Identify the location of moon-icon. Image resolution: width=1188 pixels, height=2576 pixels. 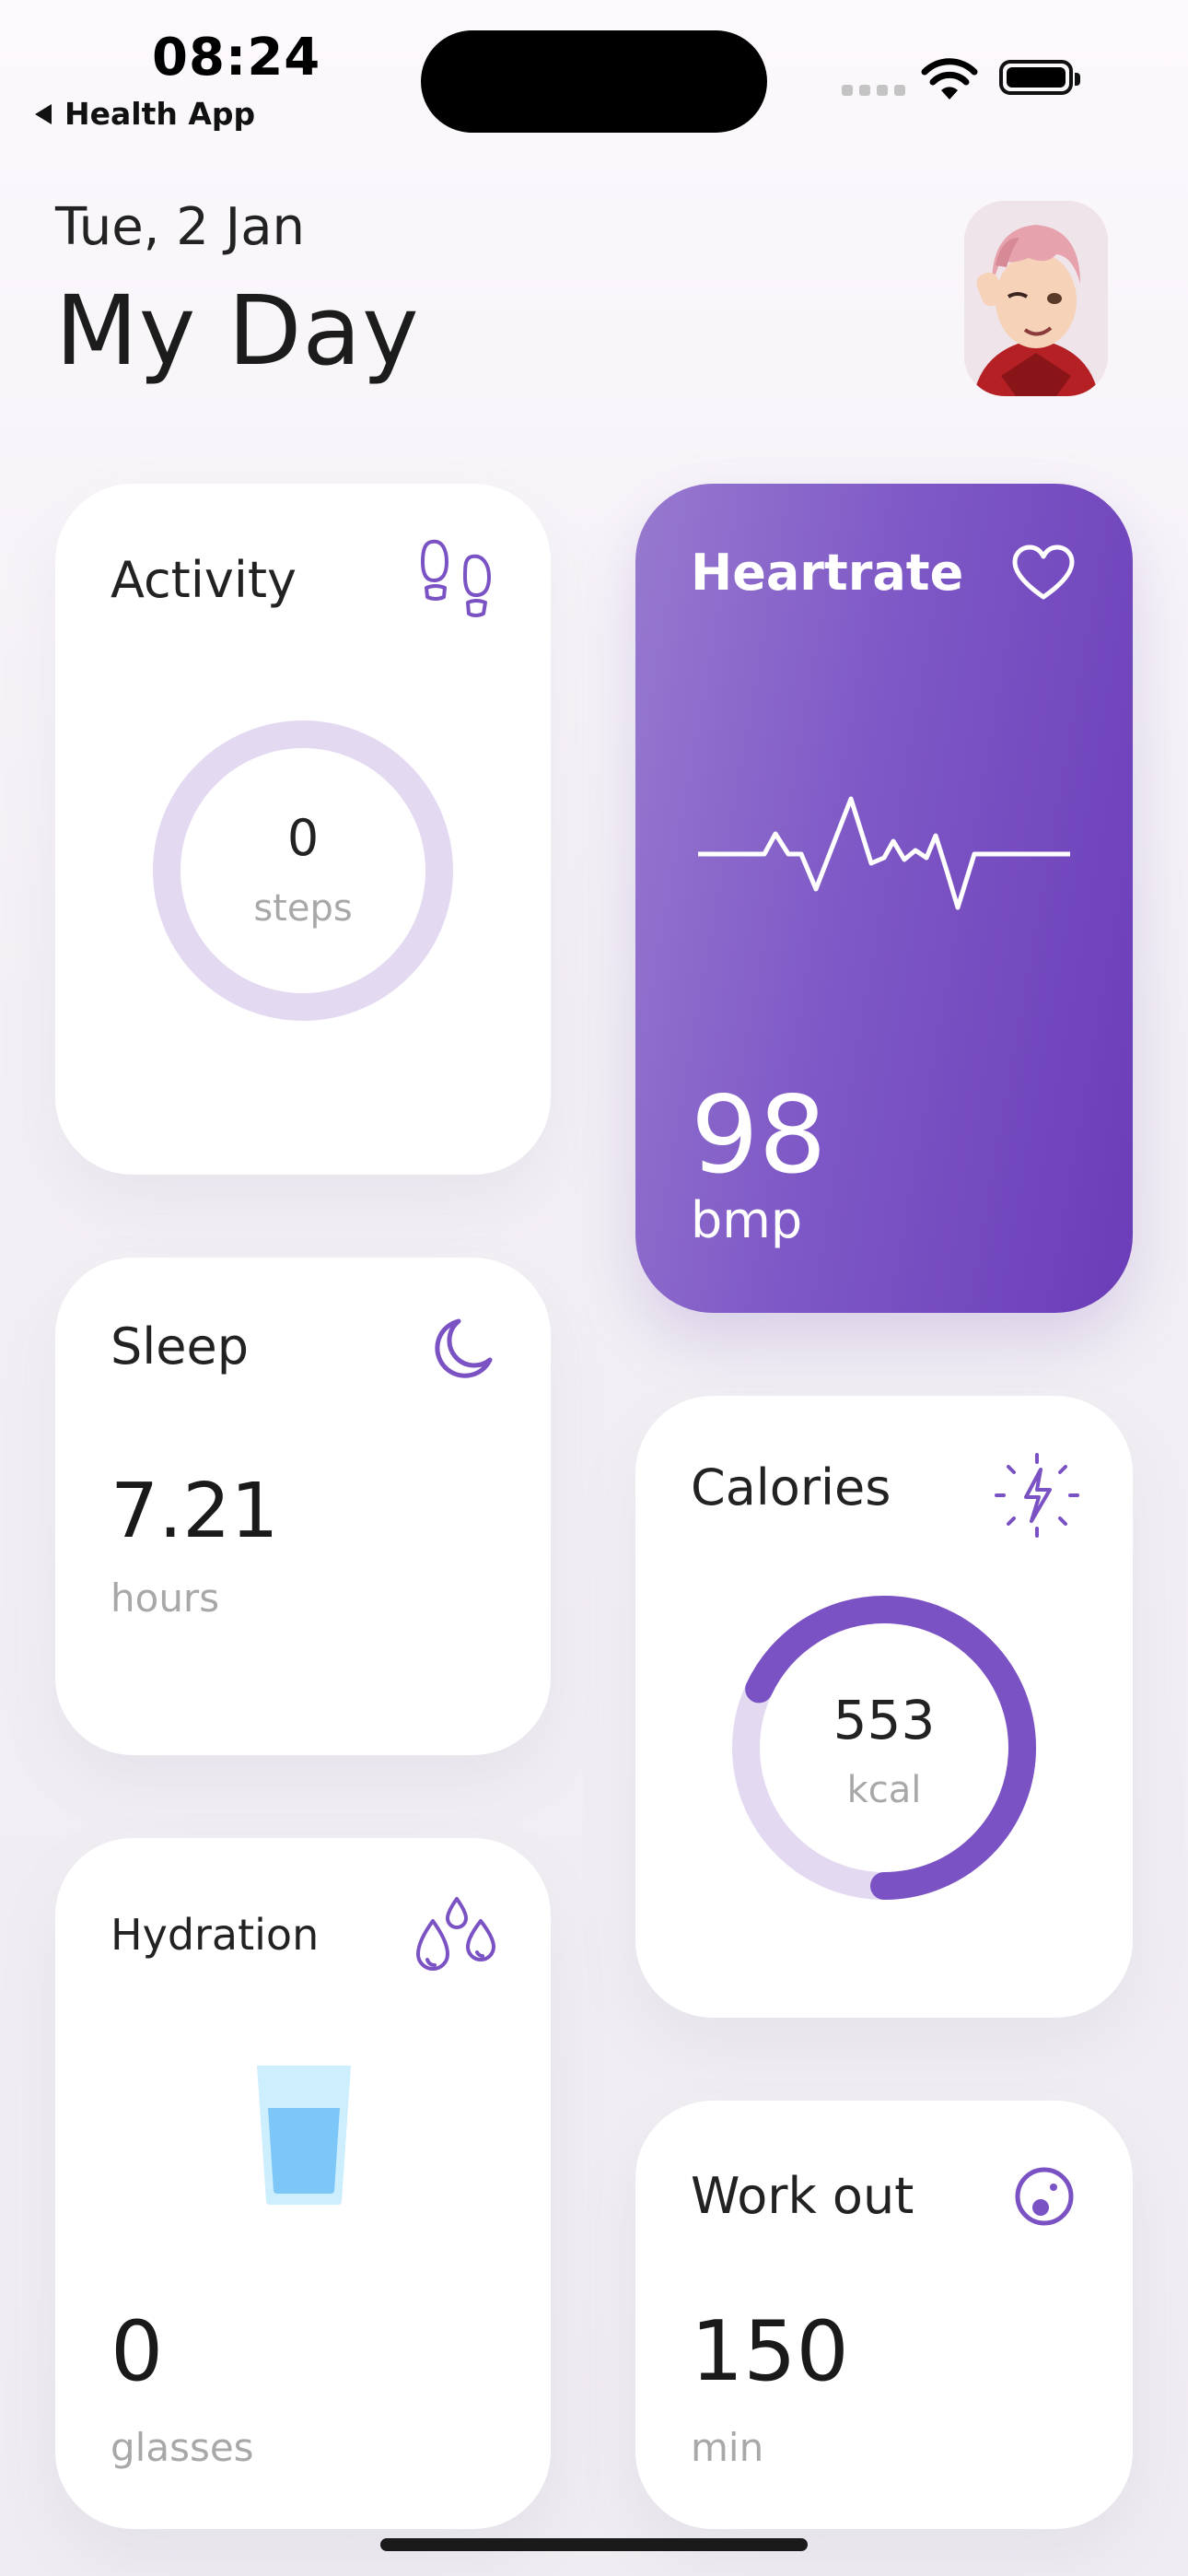
(464, 1348).